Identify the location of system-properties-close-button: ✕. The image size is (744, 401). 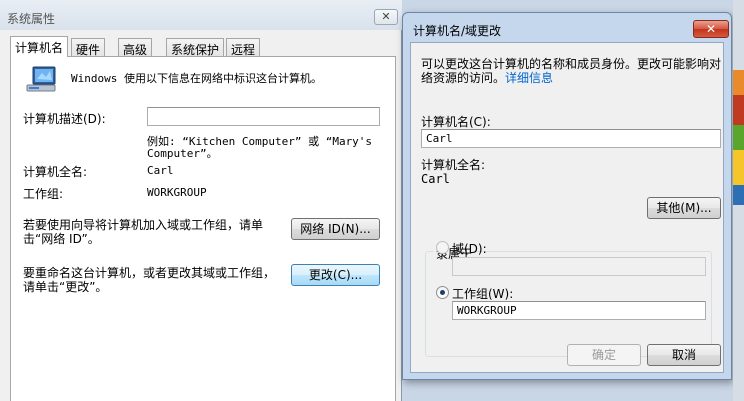
(386, 17).